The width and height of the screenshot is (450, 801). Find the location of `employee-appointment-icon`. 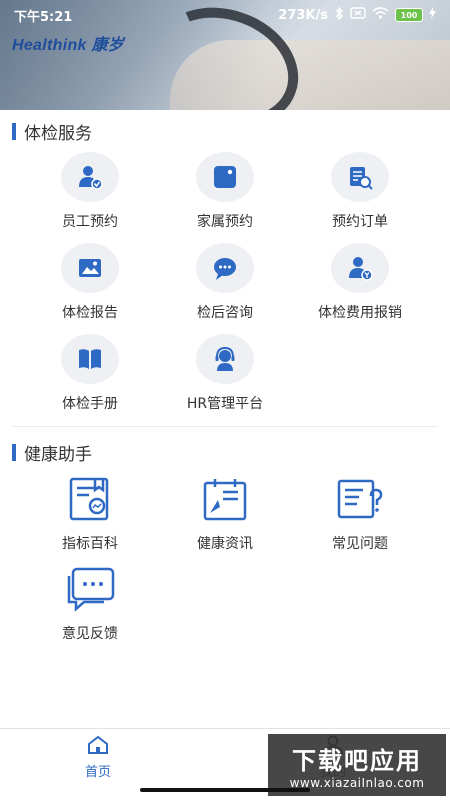

employee-appointment-icon is located at coordinates (90, 177).